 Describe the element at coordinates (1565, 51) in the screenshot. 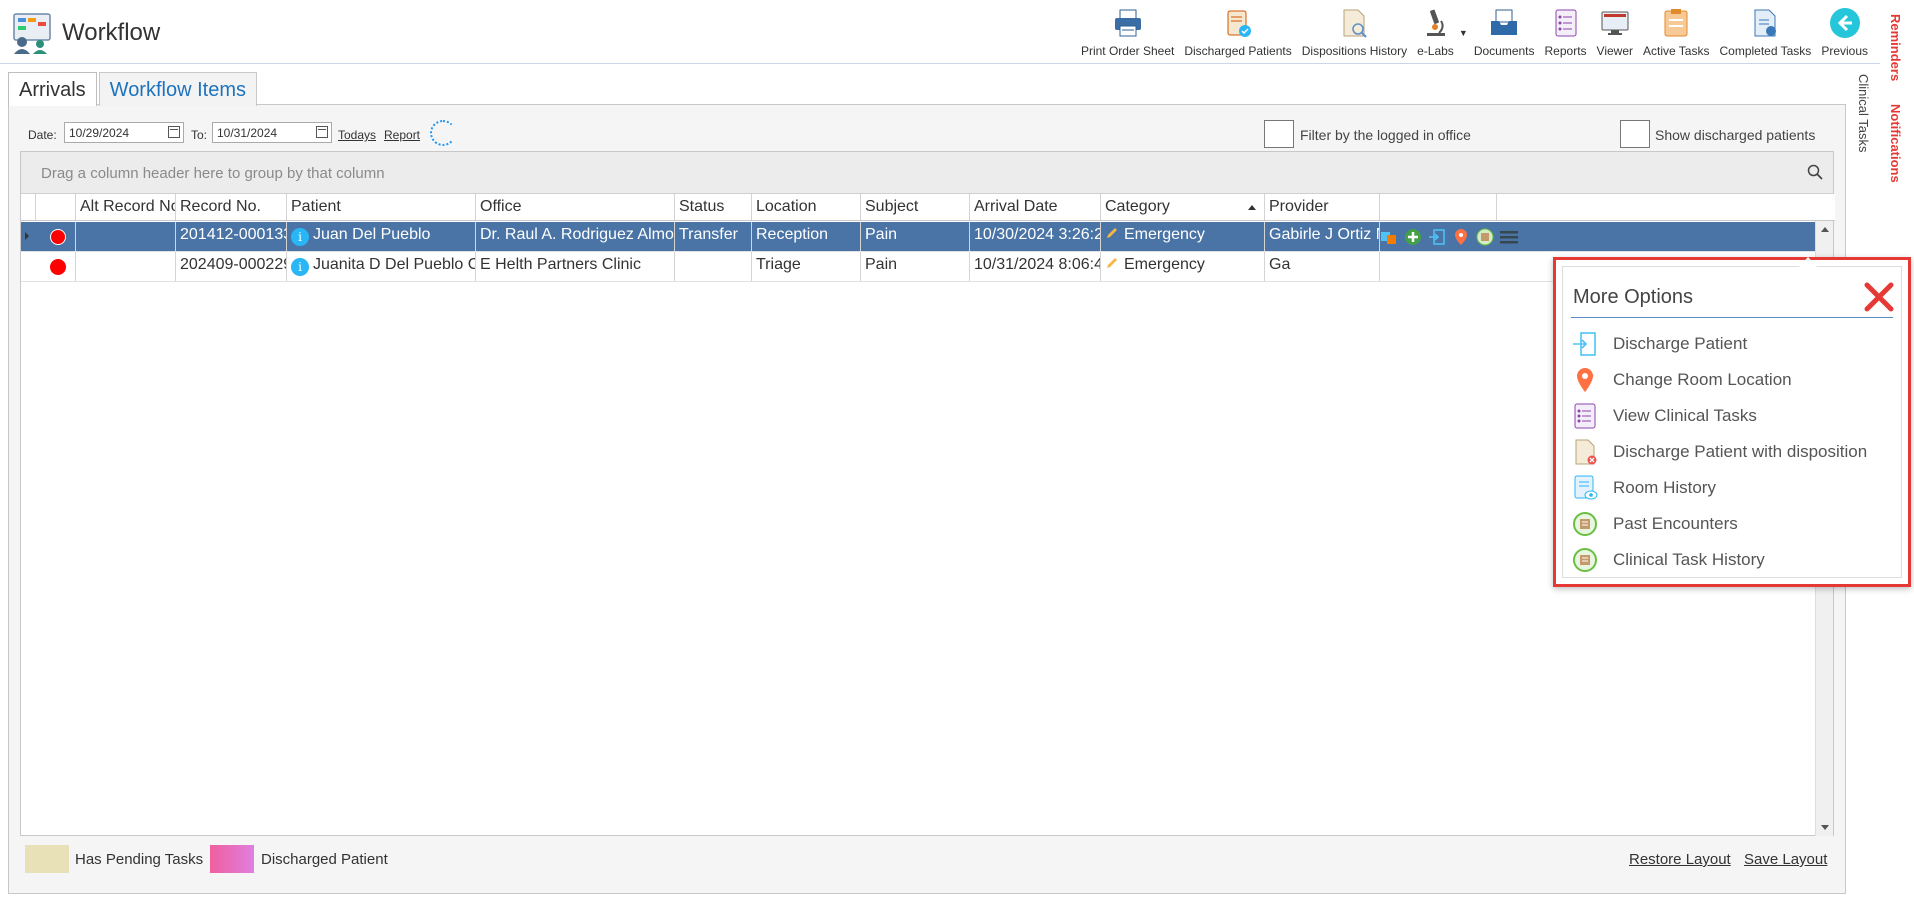

I see `toolbar-label: Reports` at that location.